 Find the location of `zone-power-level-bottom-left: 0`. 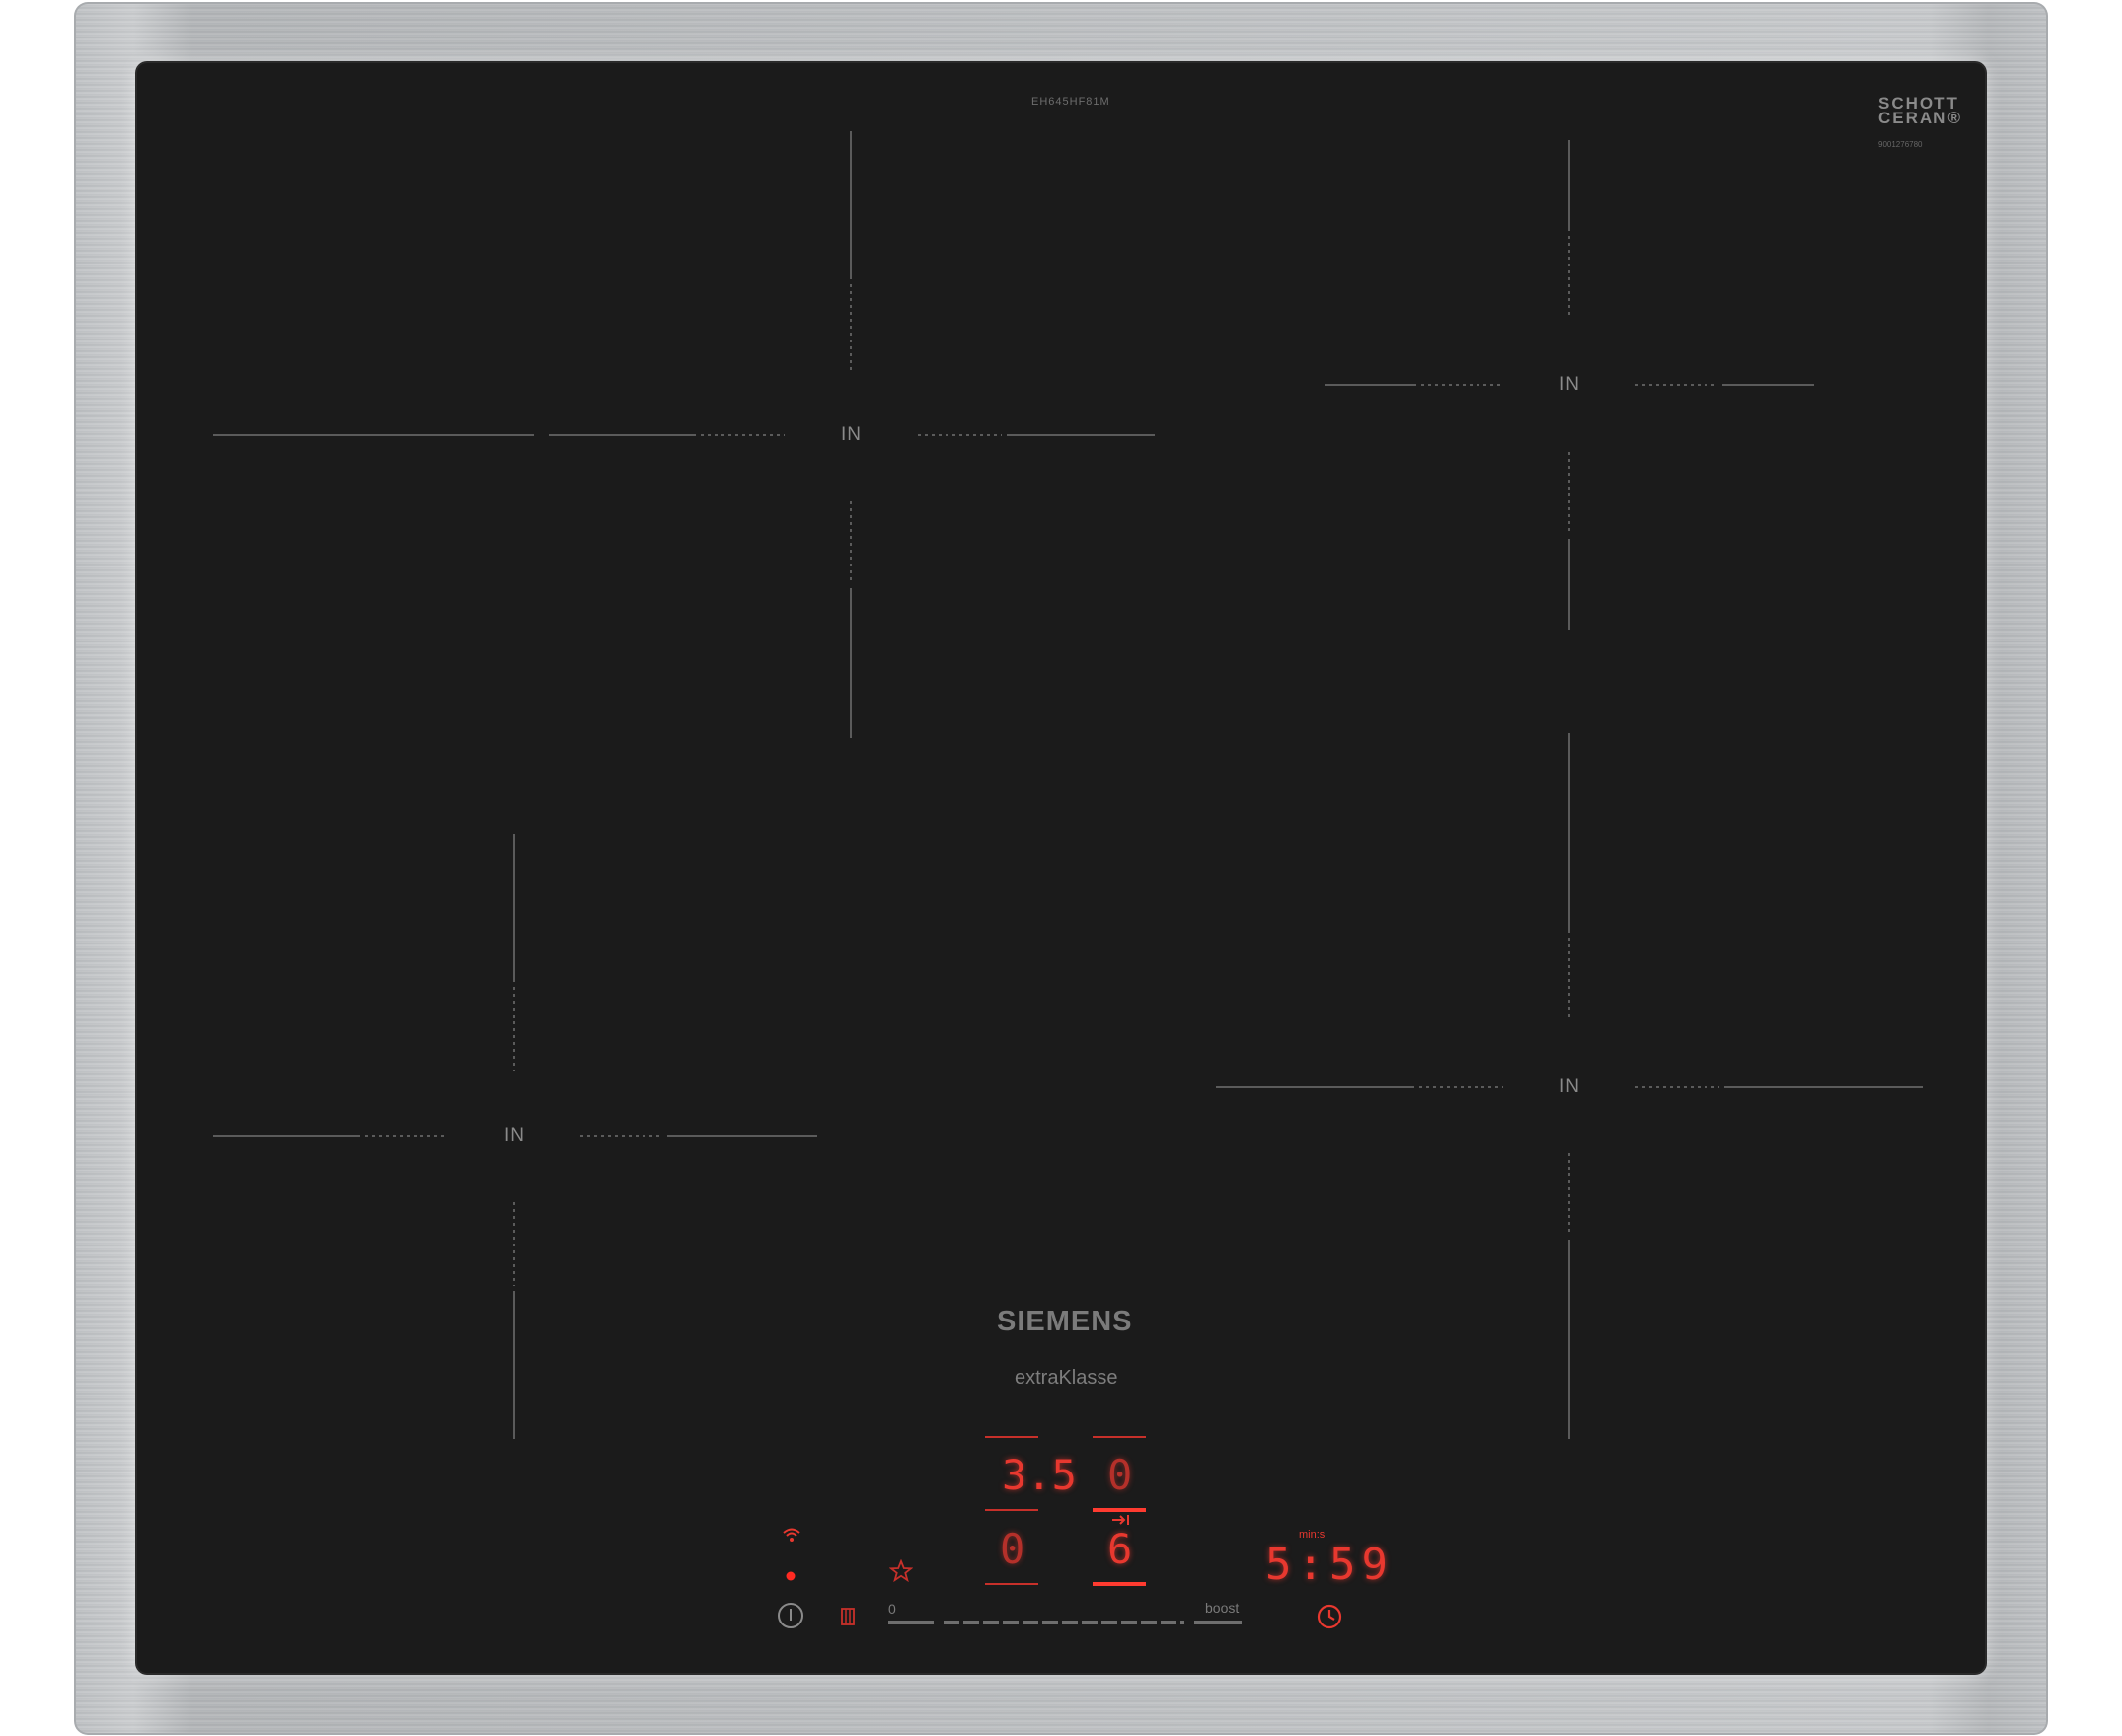

zone-power-level-bottom-left: 0 is located at coordinates (1012, 1549).